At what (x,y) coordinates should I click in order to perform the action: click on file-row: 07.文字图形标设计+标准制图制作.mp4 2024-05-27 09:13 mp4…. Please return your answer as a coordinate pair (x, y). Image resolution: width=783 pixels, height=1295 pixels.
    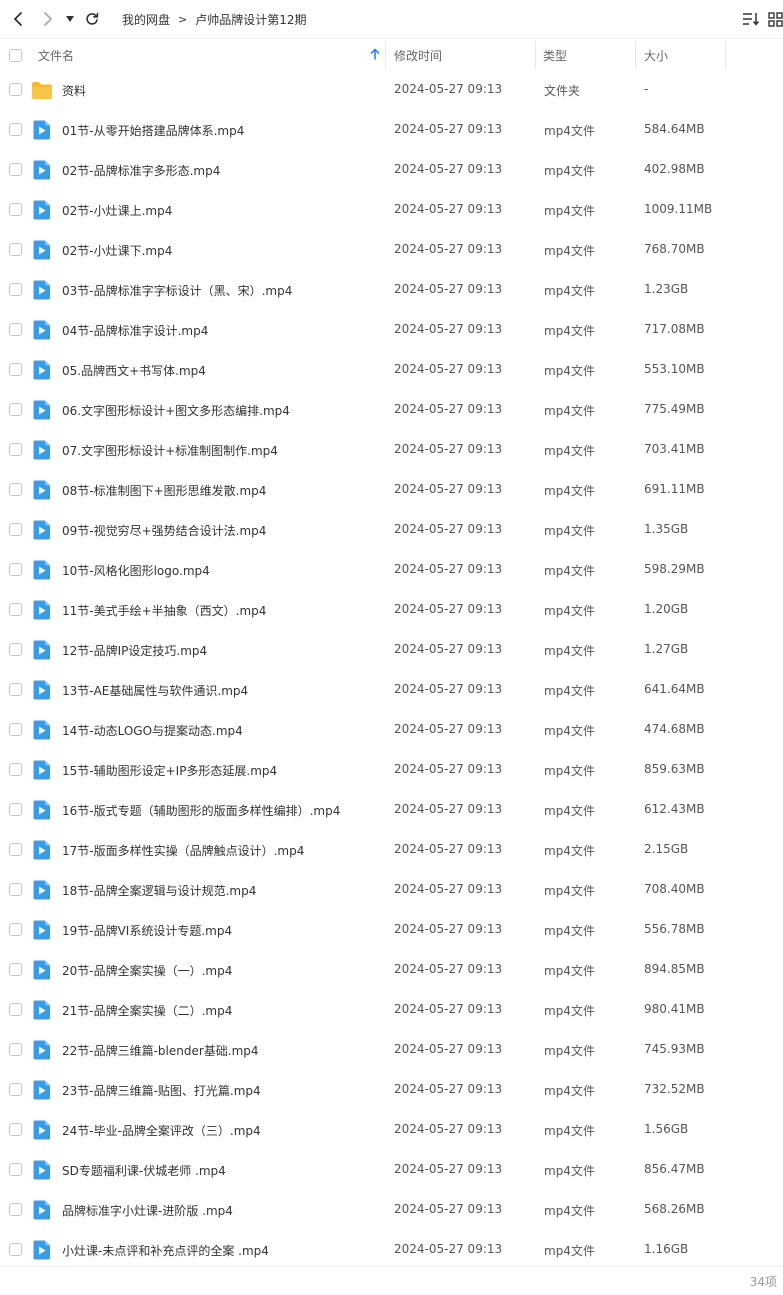
    Looking at the image, I should click on (391, 450).